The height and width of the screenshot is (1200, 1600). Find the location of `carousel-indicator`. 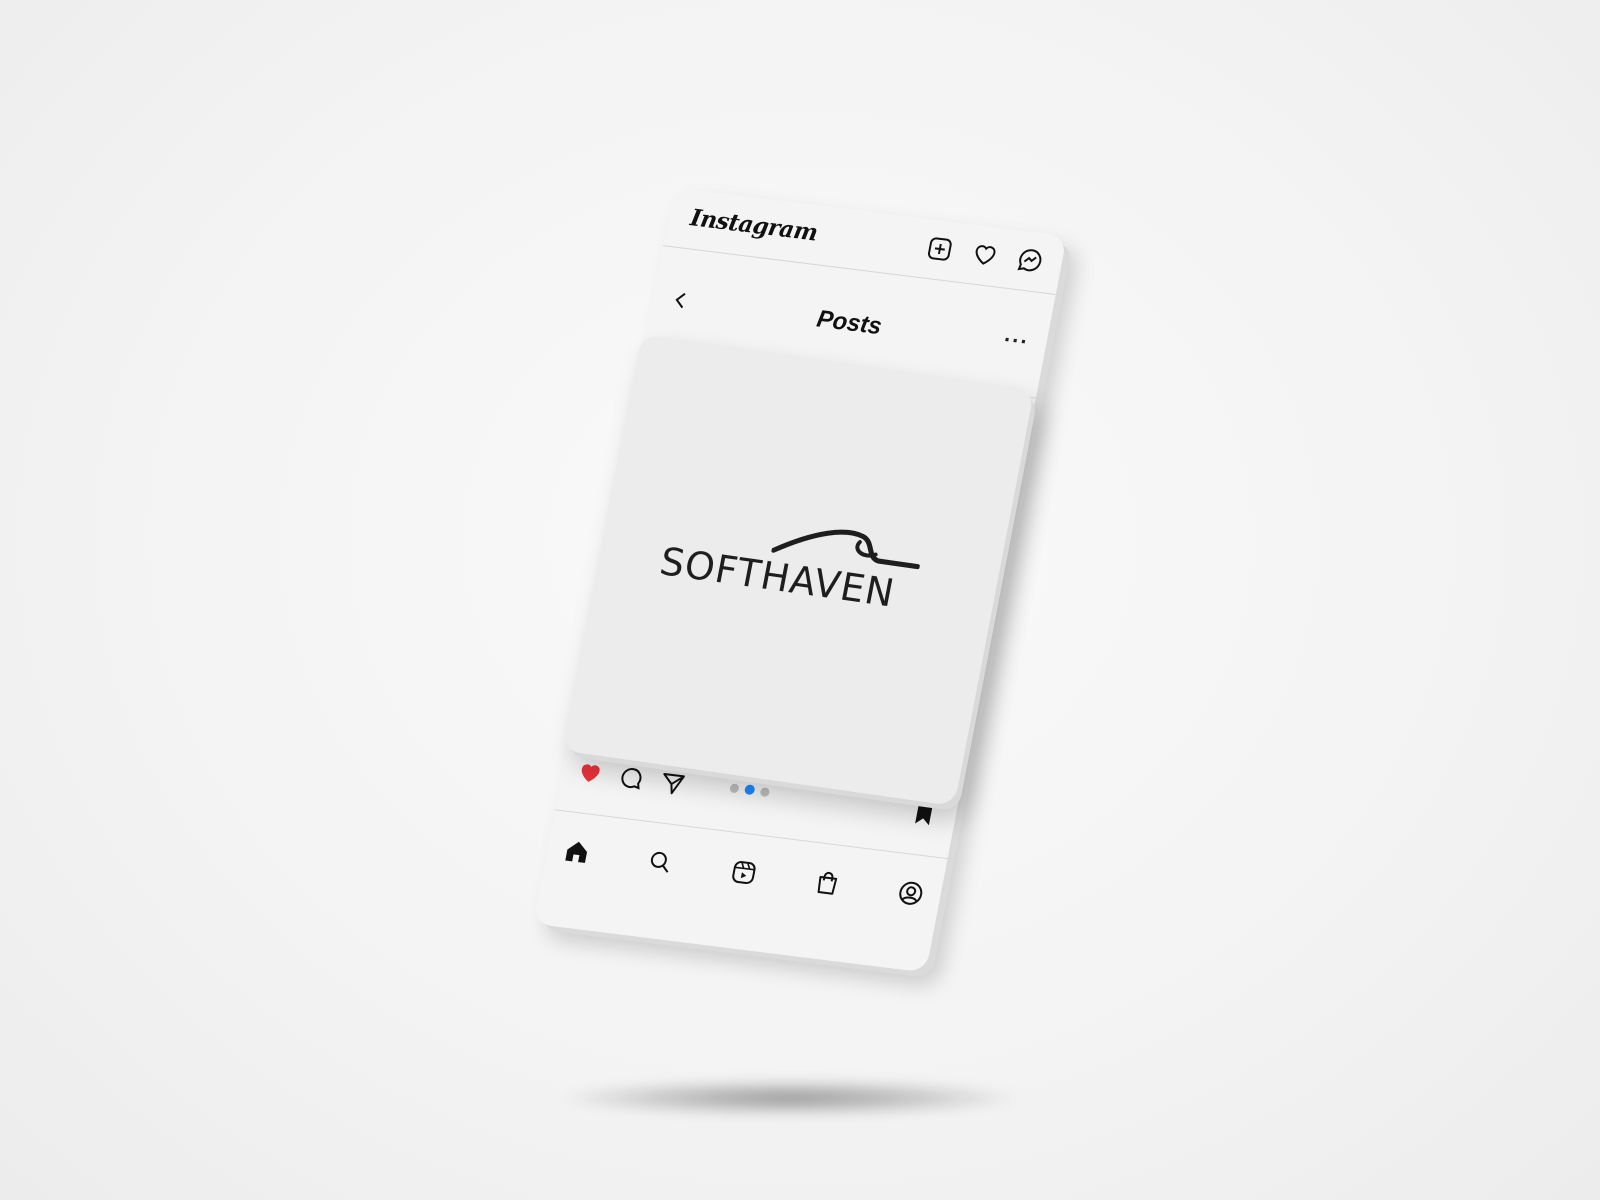

carousel-indicator is located at coordinates (750, 789).